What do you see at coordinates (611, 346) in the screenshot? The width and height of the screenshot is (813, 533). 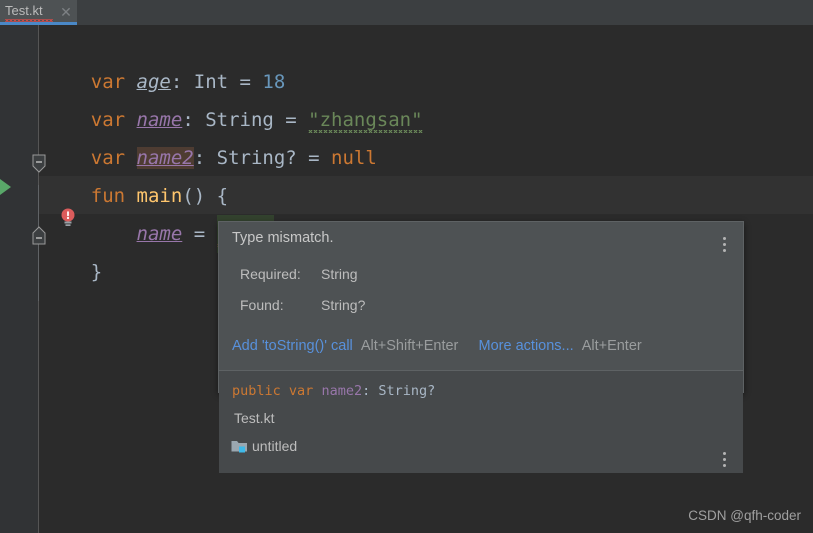 I see `more-actions-shortcut: Alt+Enter` at bounding box center [611, 346].